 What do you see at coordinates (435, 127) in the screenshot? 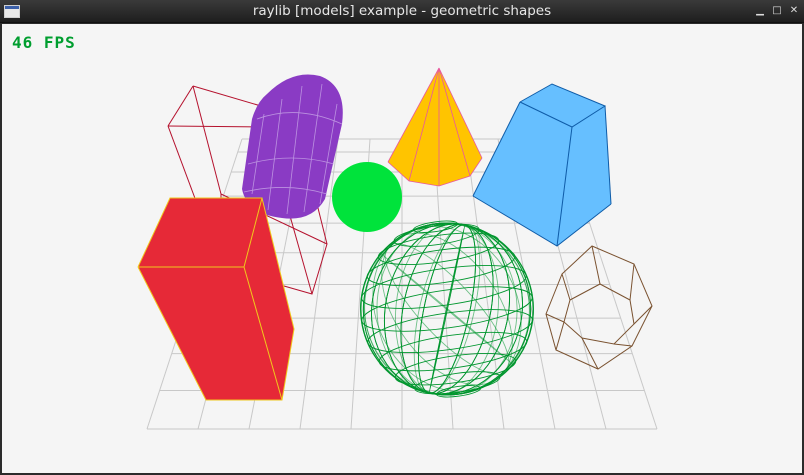
I see `cone-shape` at bounding box center [435, 127].